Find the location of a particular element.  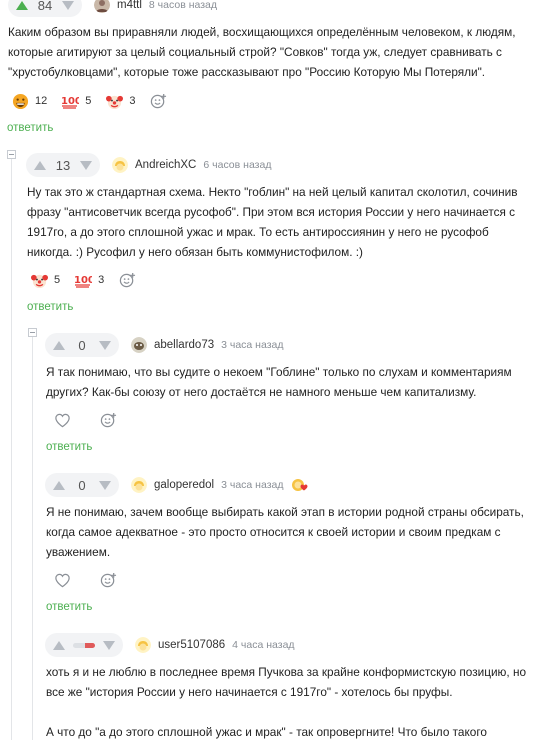

username: user5107086 is located at coordinates (191, 645).